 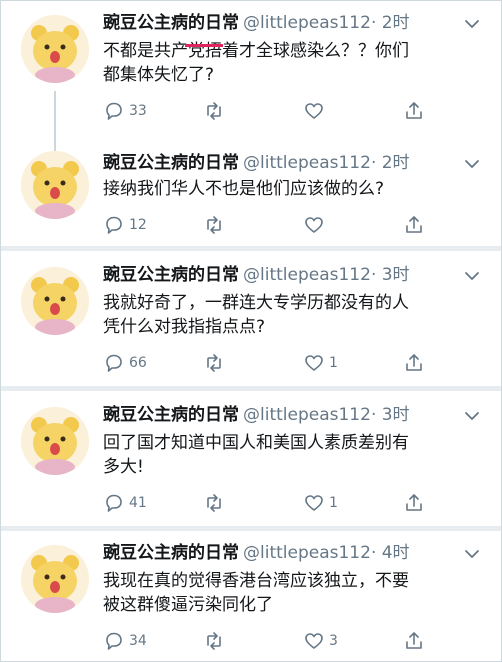 What do you see at coordinates (256, 63) in the screenshot?
I see `tweet-text: 不都是共产党捂着才全球感染么？？你们 都集体失忆了?` at bounding box center [256, 63].